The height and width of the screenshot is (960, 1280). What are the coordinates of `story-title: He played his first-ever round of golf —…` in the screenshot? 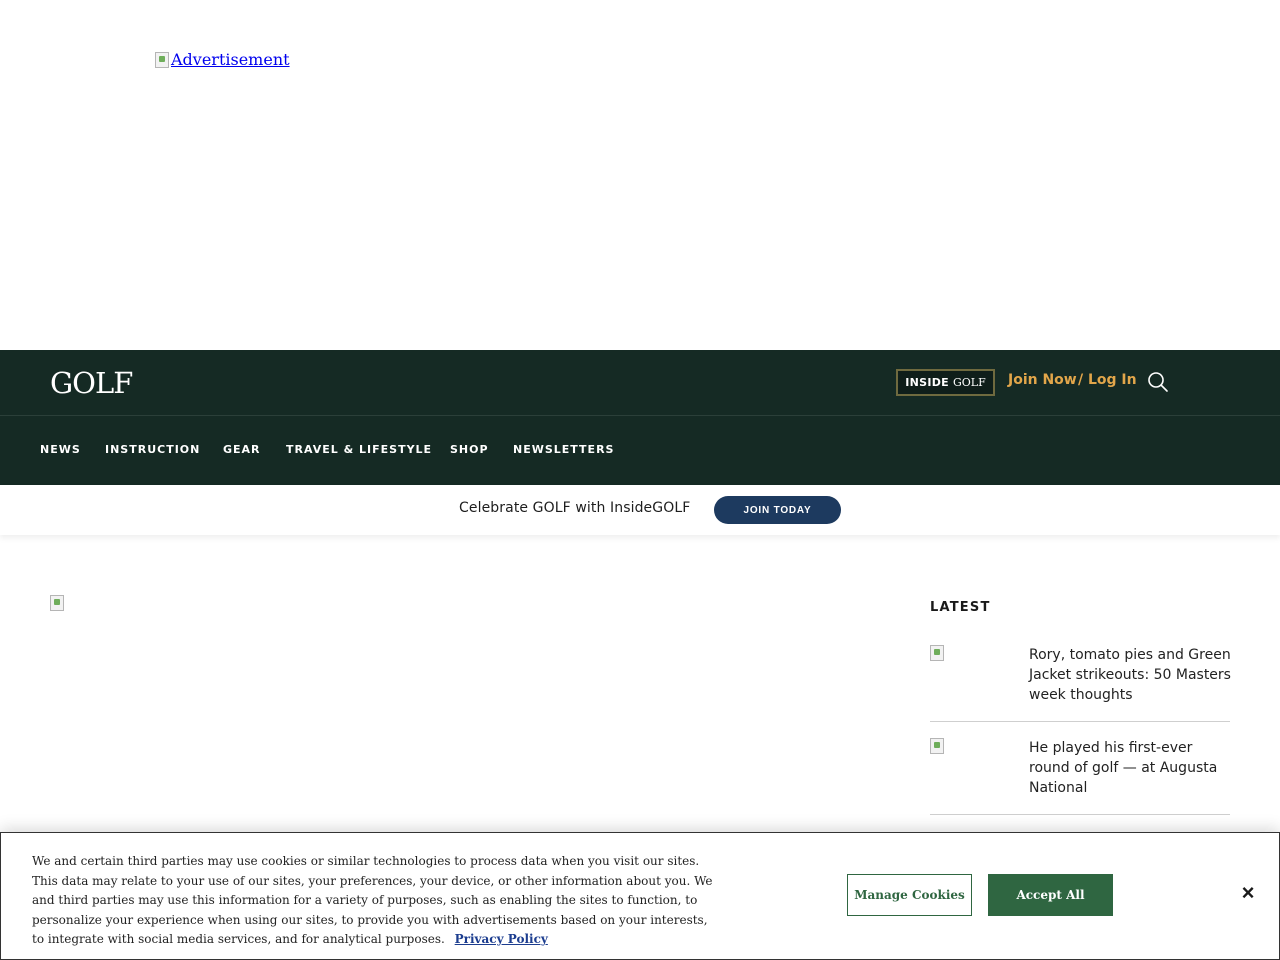 It's located at (1131, 768).